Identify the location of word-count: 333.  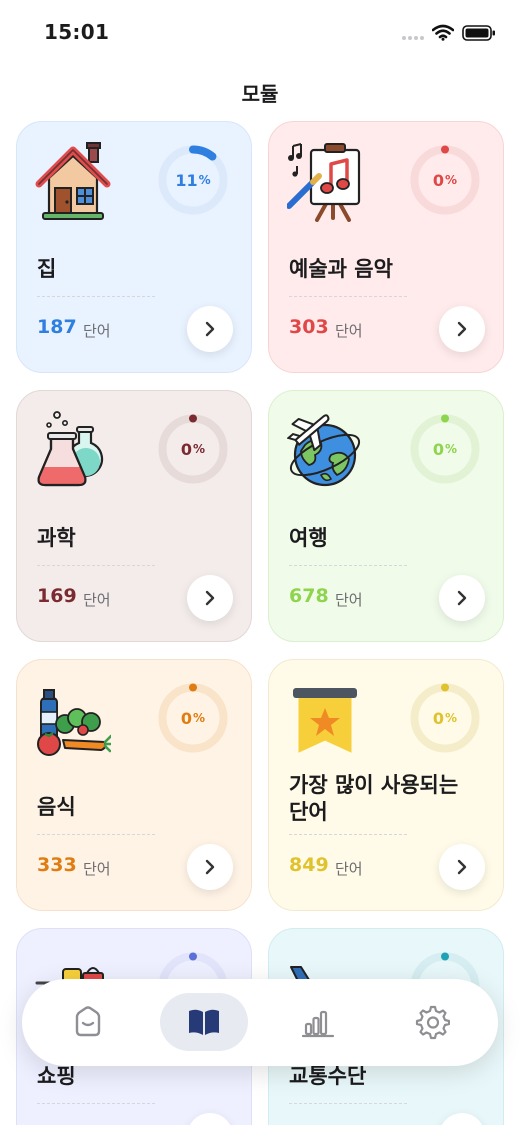
(57, 865).